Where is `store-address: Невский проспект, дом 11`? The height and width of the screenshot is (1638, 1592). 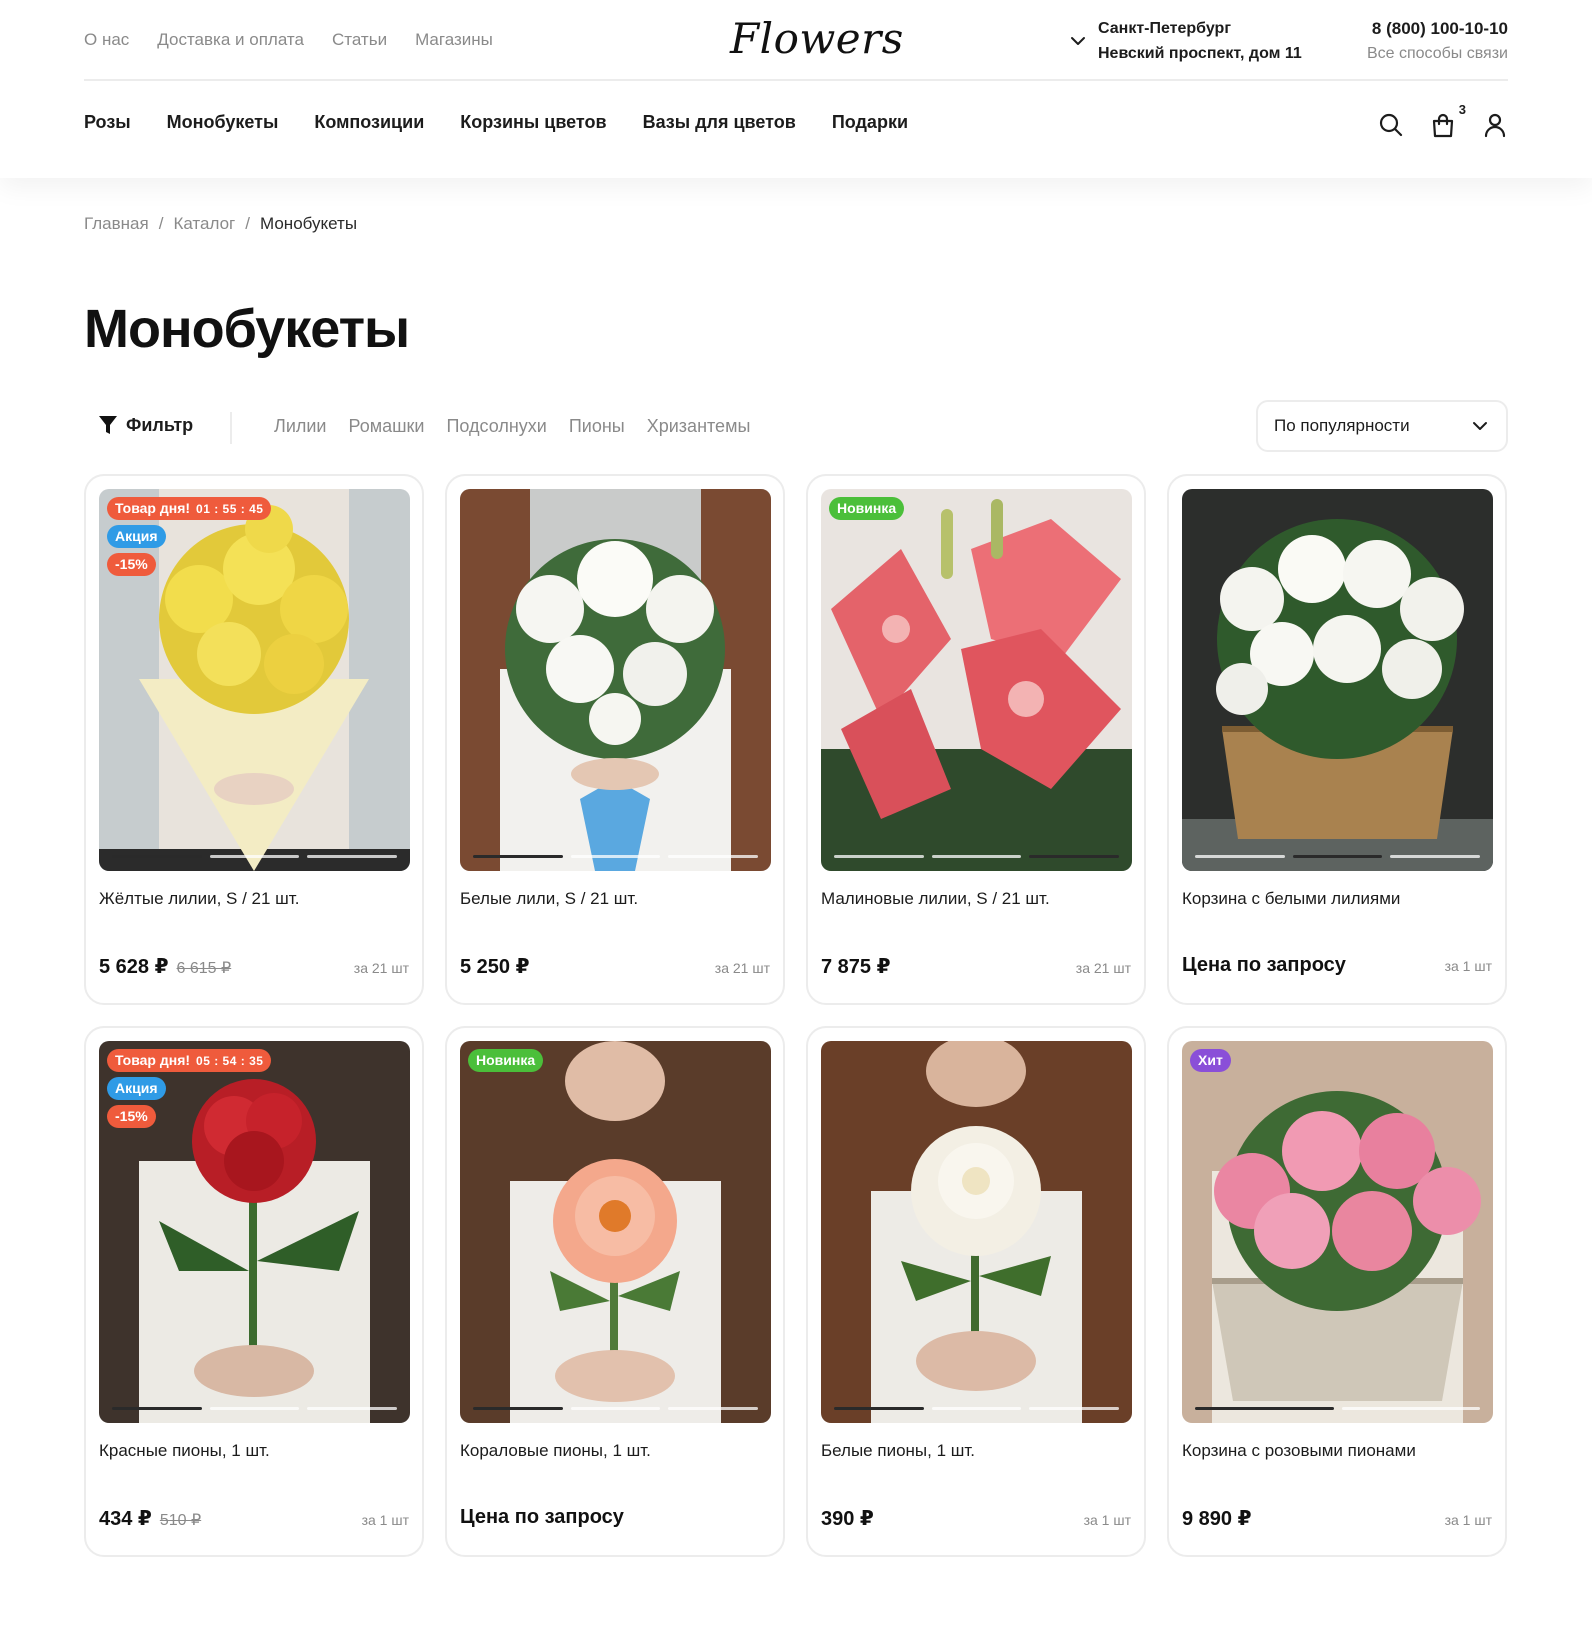 store-address: Невский проспект, дом 11 is located at coordinates (1200, 53).